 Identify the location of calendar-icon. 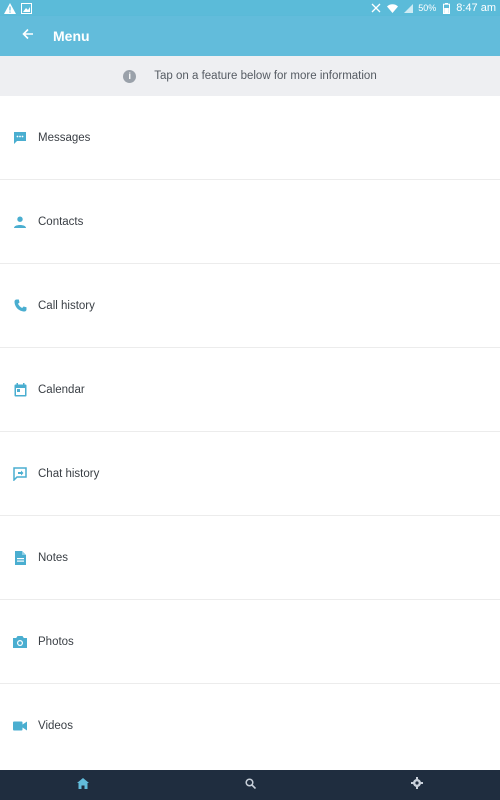
(20, 390).